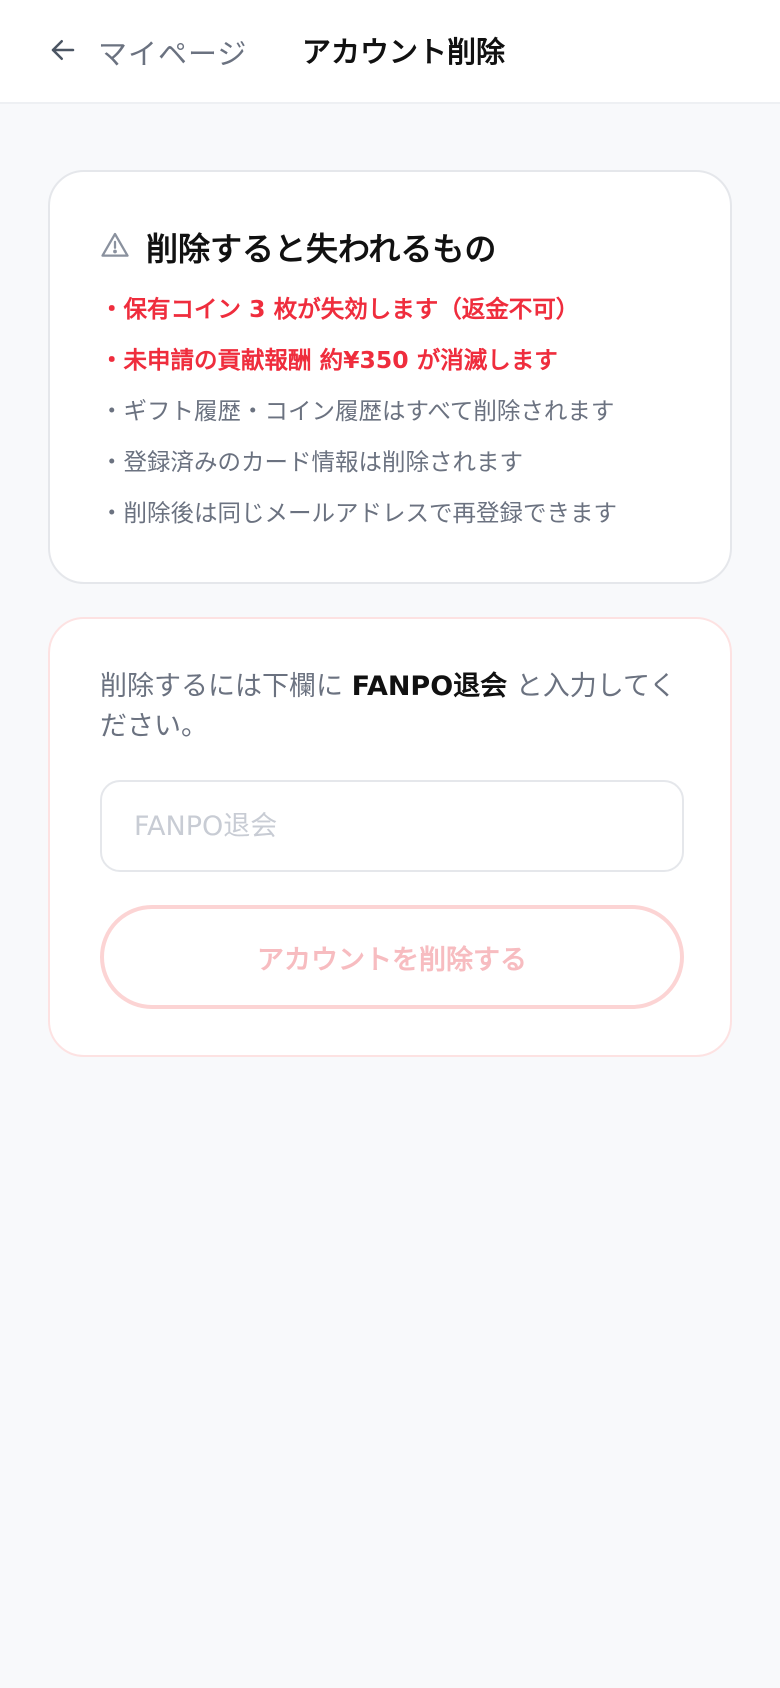 Image resolution: width=780 pixels, height=1688 pixels. I want to click on warning-heading: 削除すると失われるもの, so click(298, 247).